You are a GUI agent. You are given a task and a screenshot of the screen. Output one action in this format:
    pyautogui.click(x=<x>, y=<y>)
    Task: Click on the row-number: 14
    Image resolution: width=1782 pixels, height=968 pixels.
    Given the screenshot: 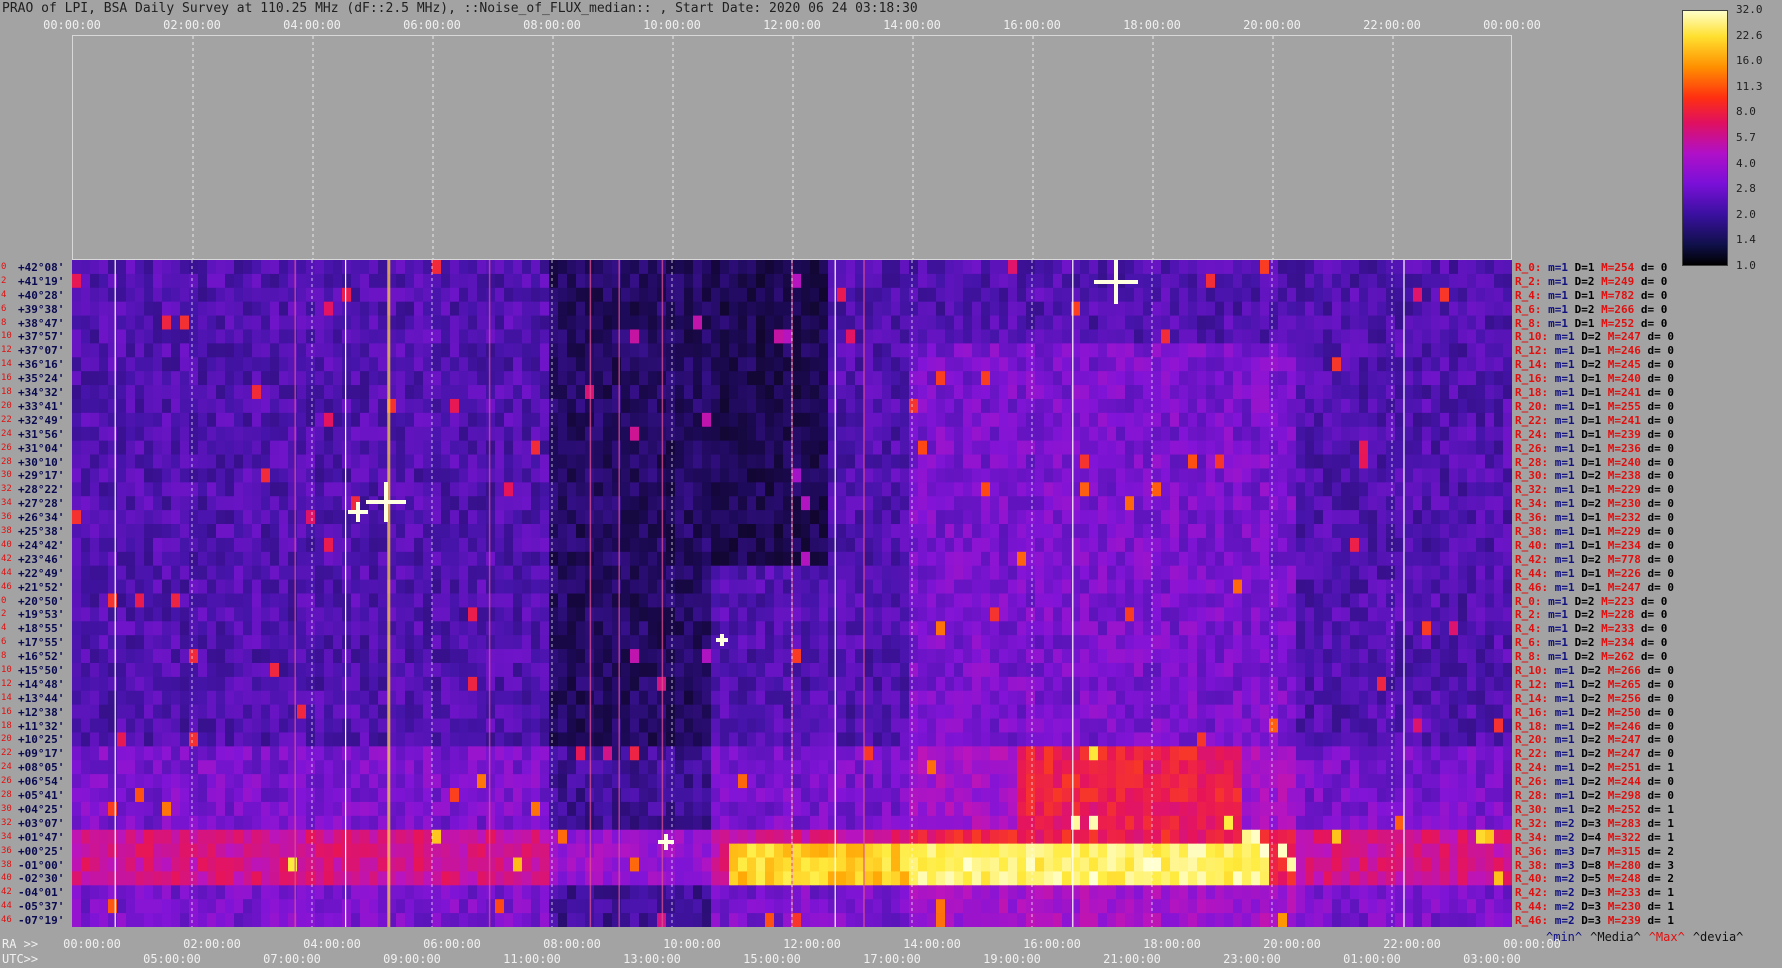 What is the action you would take?
    pyautogui.click(x=6, y=364)
    